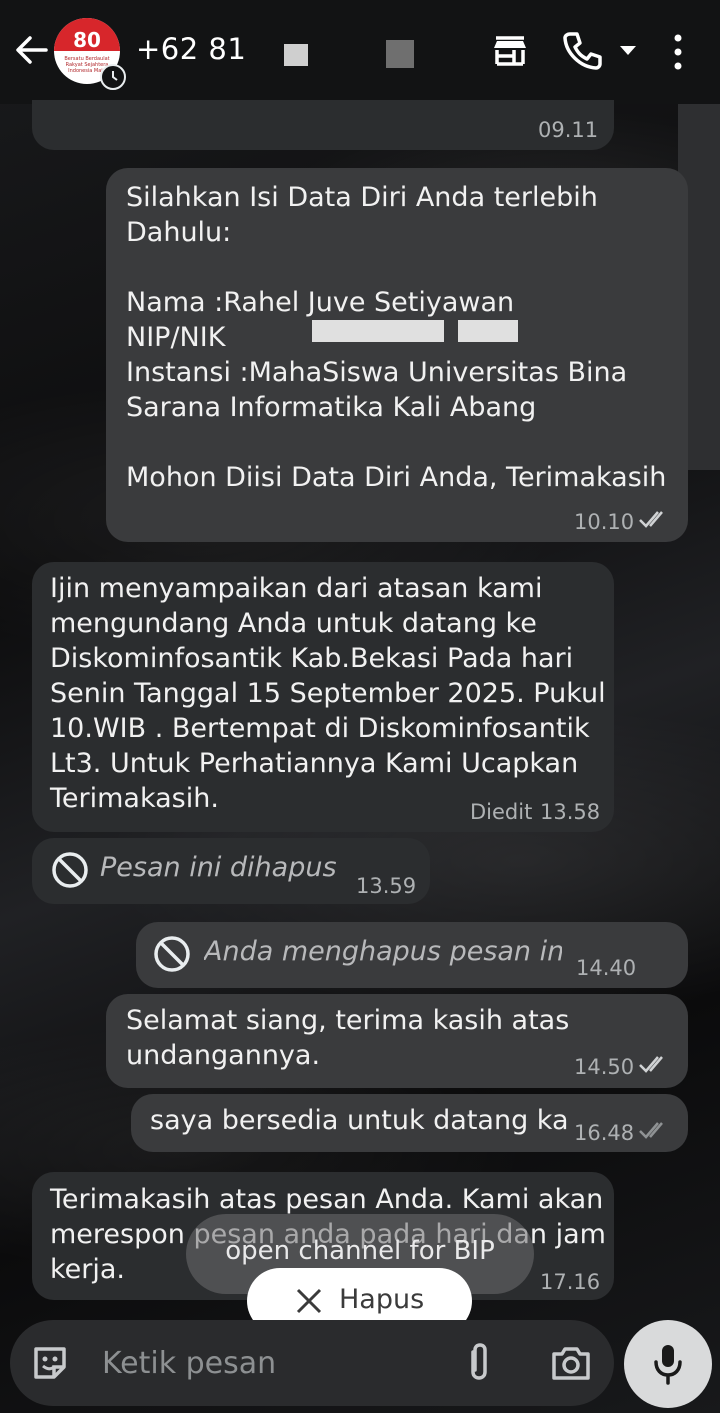 The image size is (720, 1413). I want to click on sticker-icon, so click(50, 1363).